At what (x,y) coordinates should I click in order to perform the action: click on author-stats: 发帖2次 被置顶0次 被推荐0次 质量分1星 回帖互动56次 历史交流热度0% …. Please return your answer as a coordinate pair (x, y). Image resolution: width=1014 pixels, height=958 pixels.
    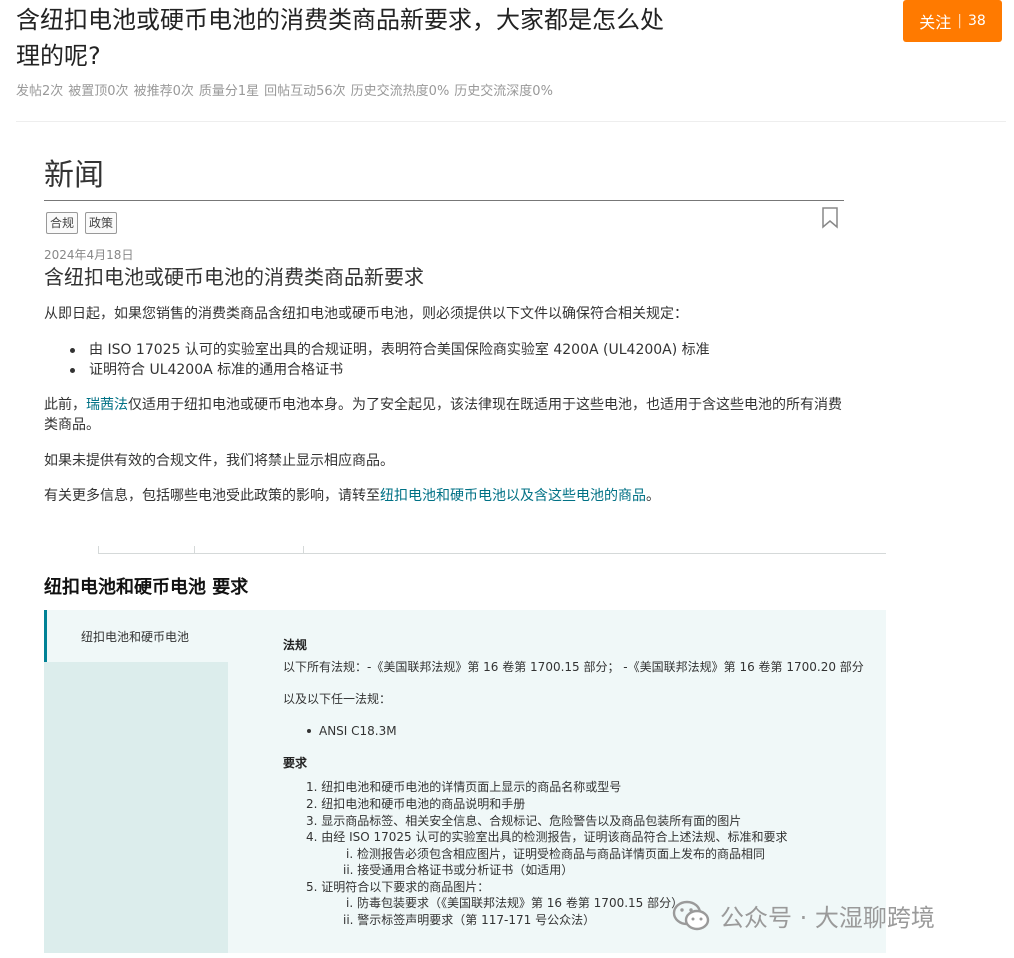
    Looking at the image, I should click on (284, 90).